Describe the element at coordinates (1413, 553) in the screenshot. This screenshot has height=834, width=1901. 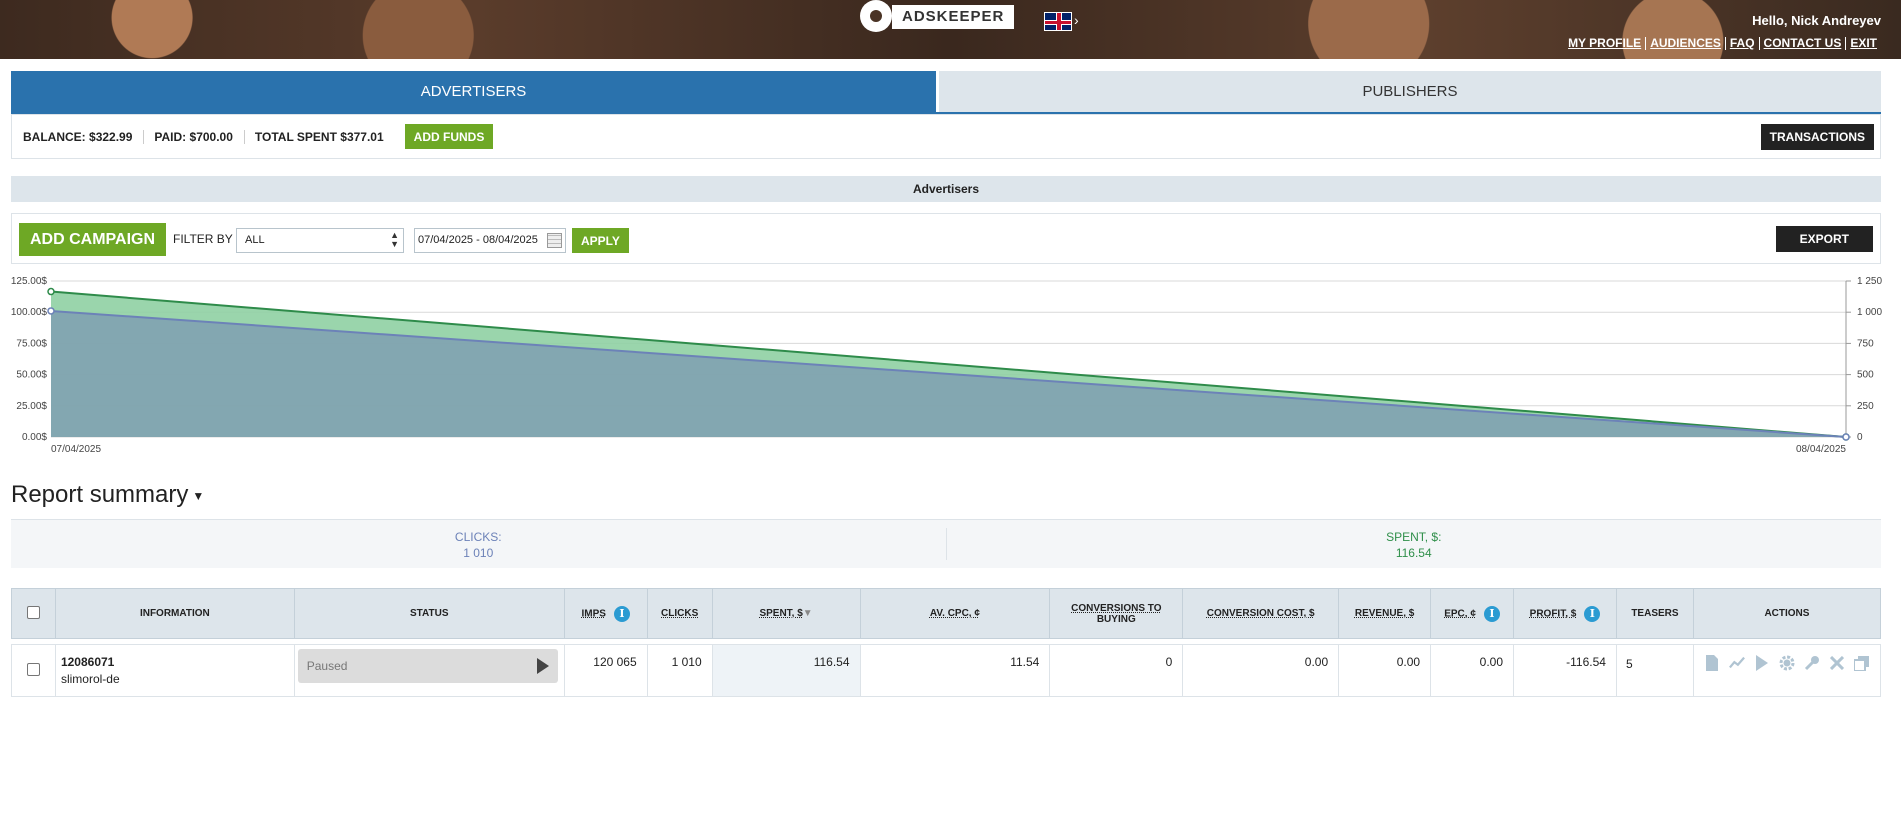
I see `summary-spent-value: 116.54` at that location.